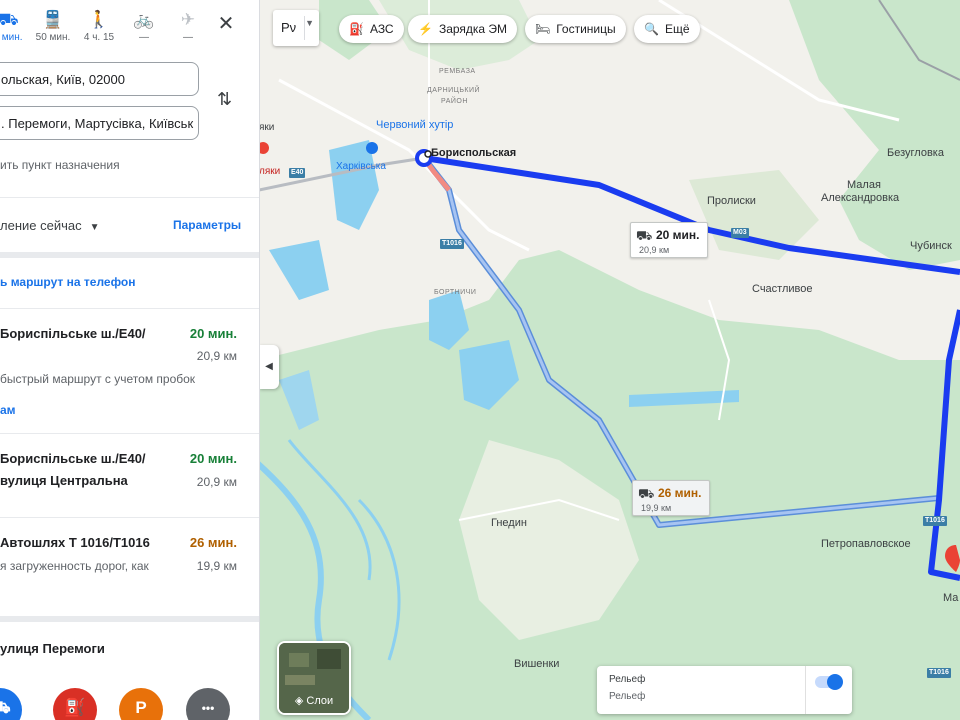 Image resolution: width=960 pixels, height=720 pixels. I want to click on options-button: Параметры, so click(207, 225).